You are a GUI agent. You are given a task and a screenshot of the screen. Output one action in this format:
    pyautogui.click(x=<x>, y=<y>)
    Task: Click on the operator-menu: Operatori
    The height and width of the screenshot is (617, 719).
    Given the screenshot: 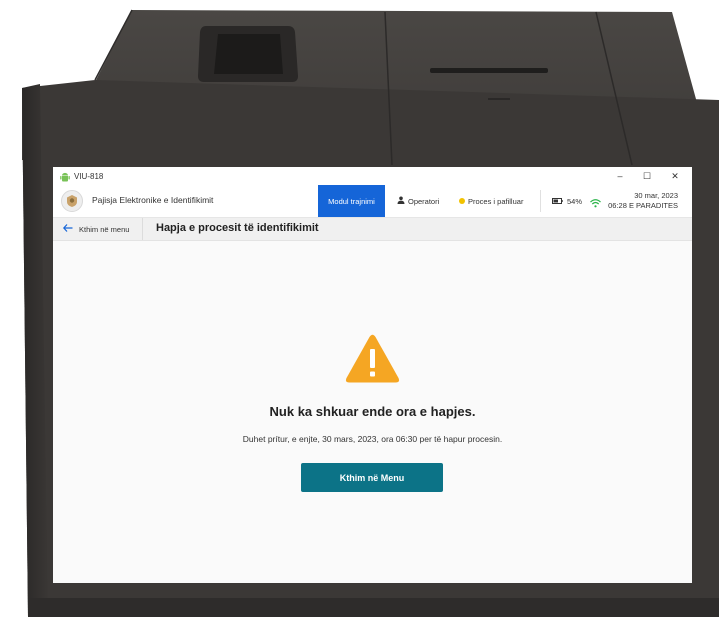 What is the action you would take?
    pyautogui.click(x=418, y=201)
    